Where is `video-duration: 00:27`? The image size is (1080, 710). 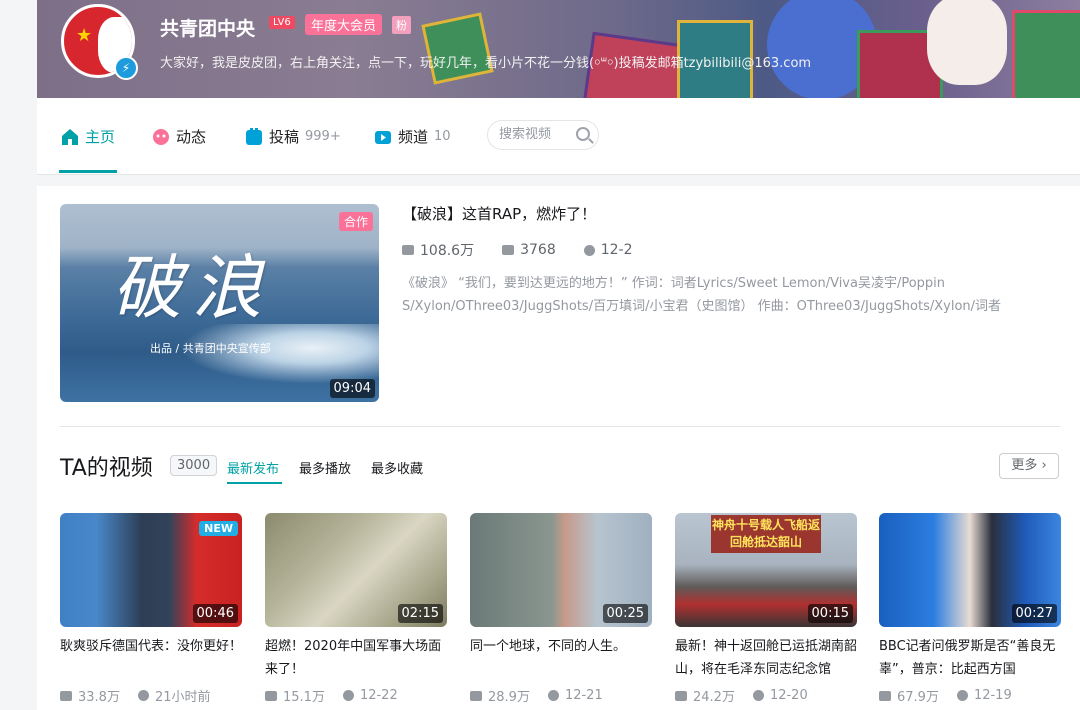 video-duration: 00:27 is located at coordinates (1034, 613).